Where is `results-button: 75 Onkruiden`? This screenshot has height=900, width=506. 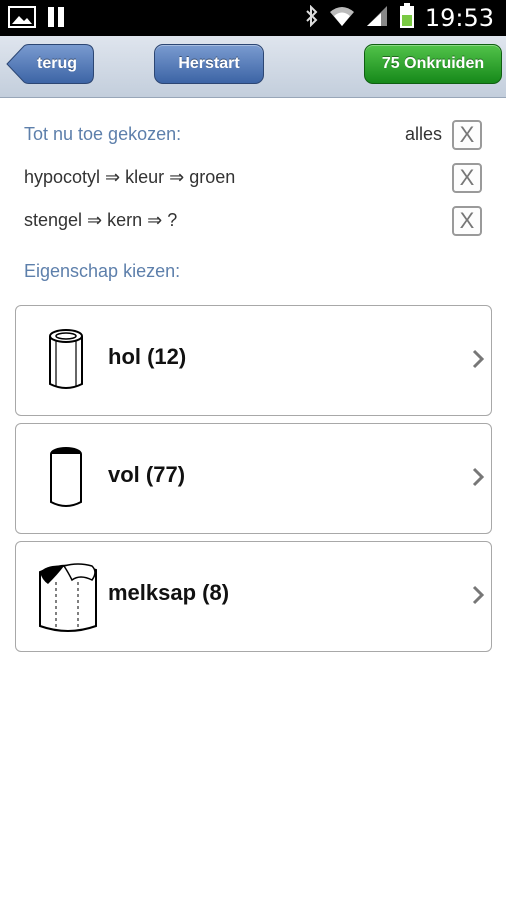
results-button: 75 Onkruiden is located at coordinates (433, 64).